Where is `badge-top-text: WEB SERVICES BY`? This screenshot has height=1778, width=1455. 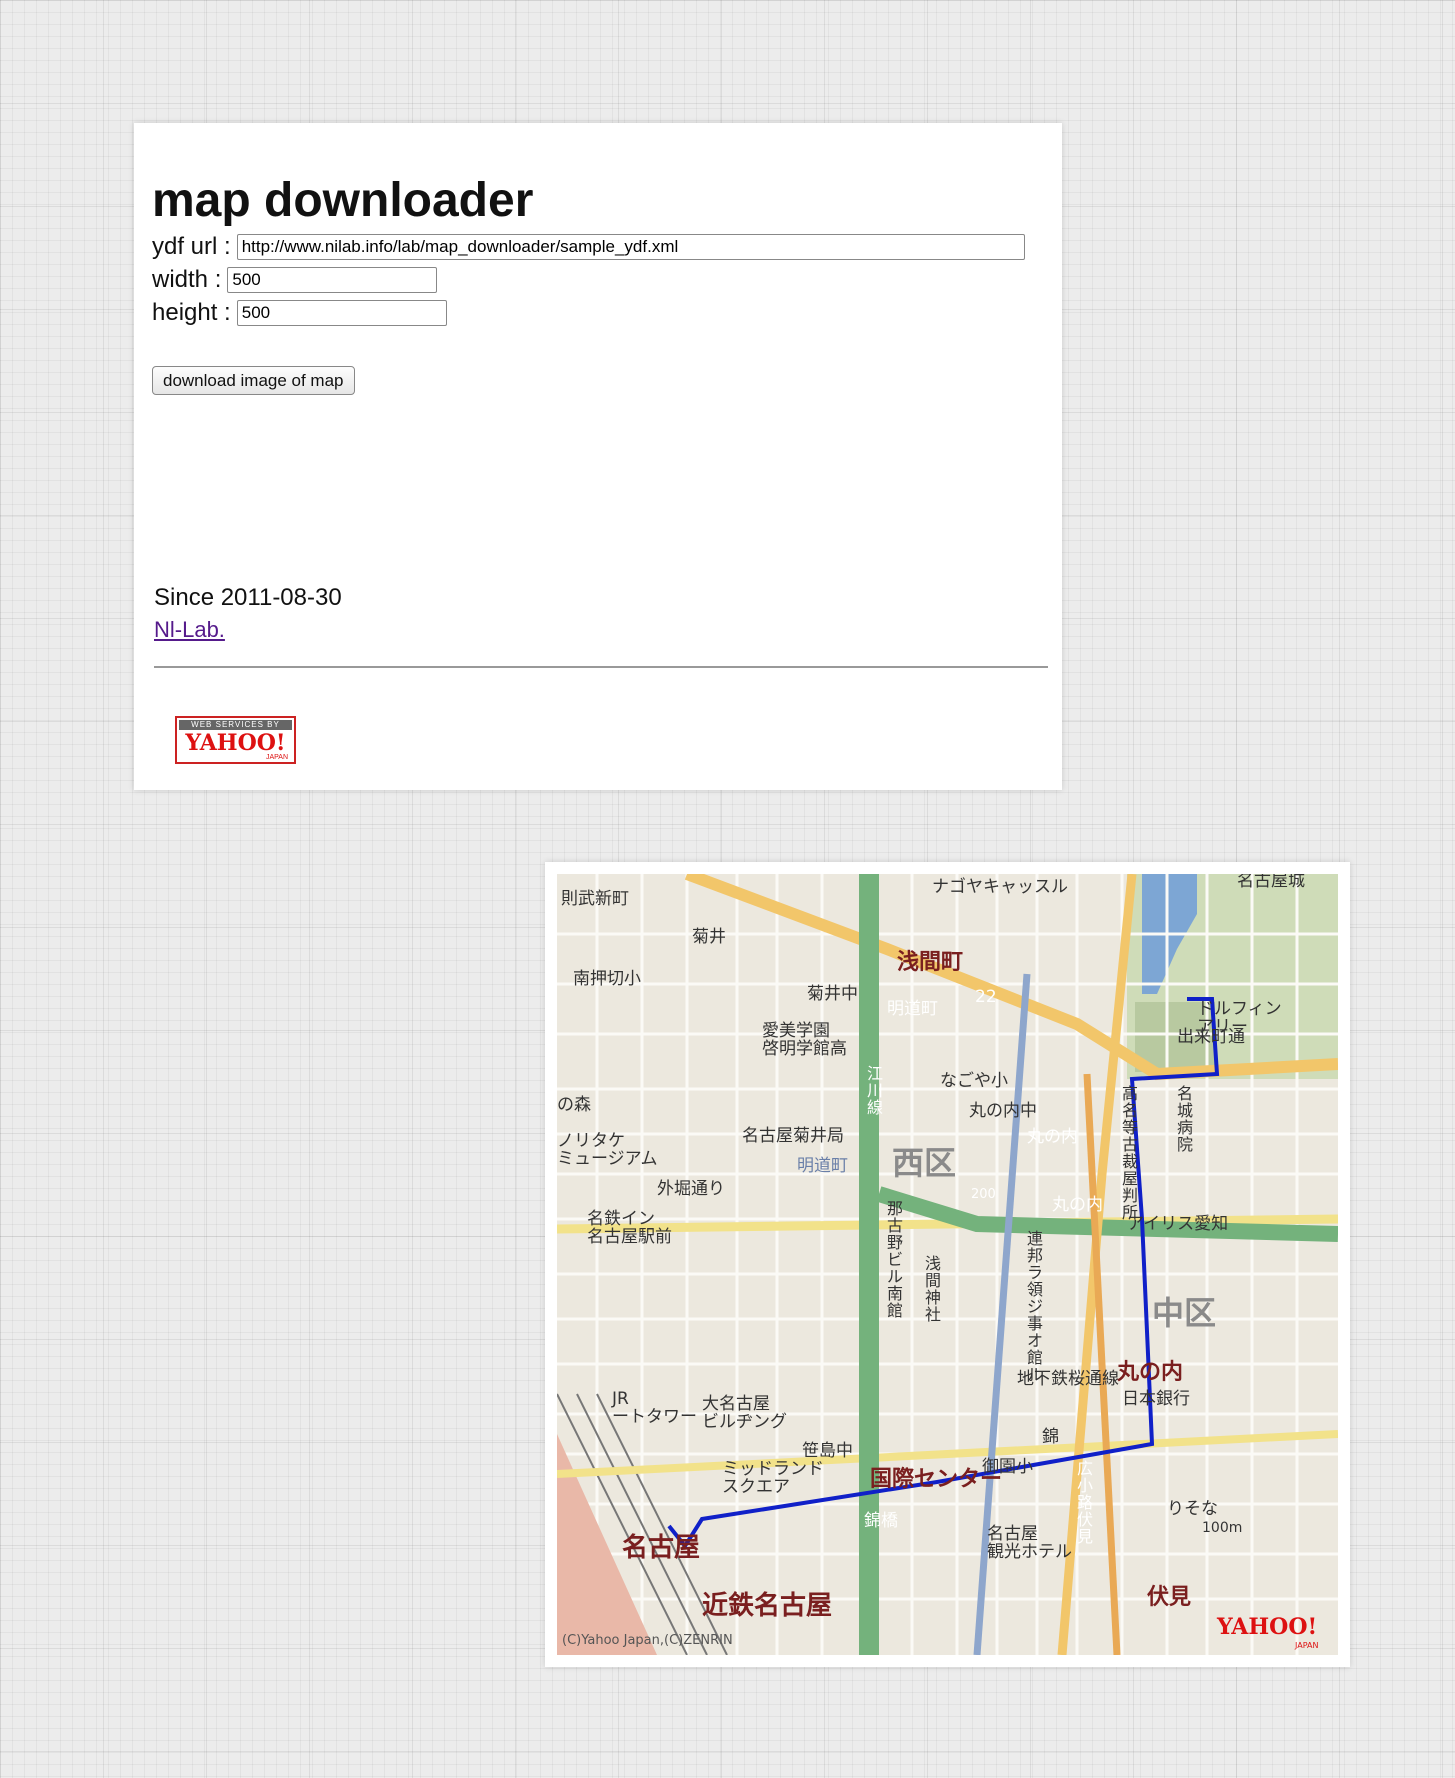
badge-top-text: WEB SERVICES BY is located at coordinates (235, 725).